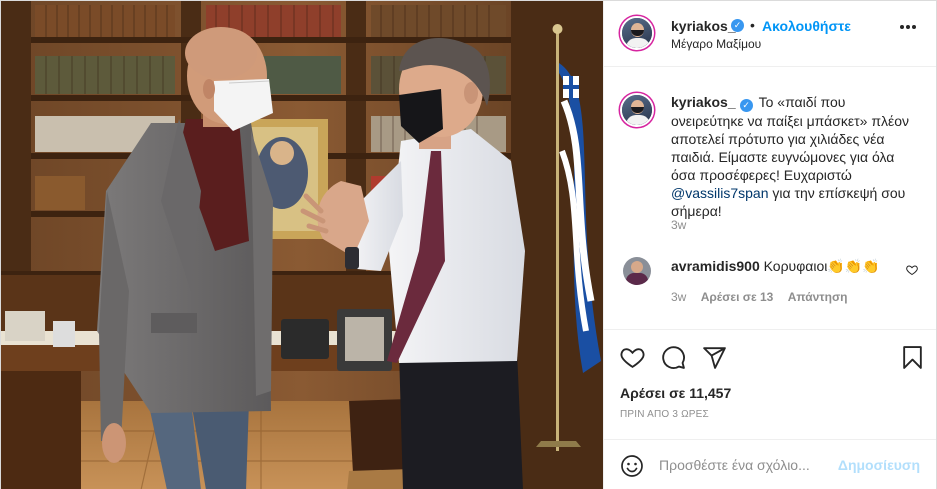 The width and height of the screenshot is (937, 489). Describe the element at coordinates (675, 393) in the screenshot. I see `likes-count: Αρέσει σε 11,457` at that location.